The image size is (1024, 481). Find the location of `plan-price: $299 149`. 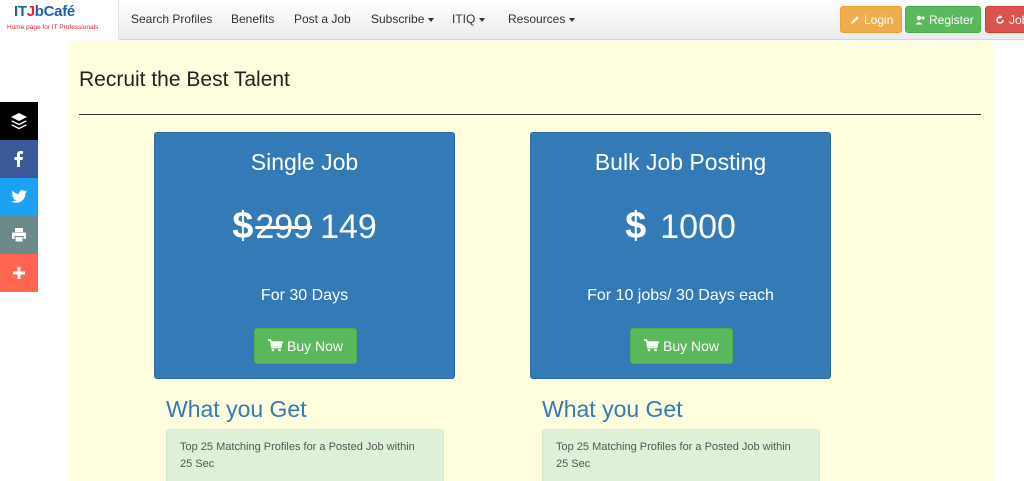

plan-price: $299 149 is located at coordinates (304, 226).